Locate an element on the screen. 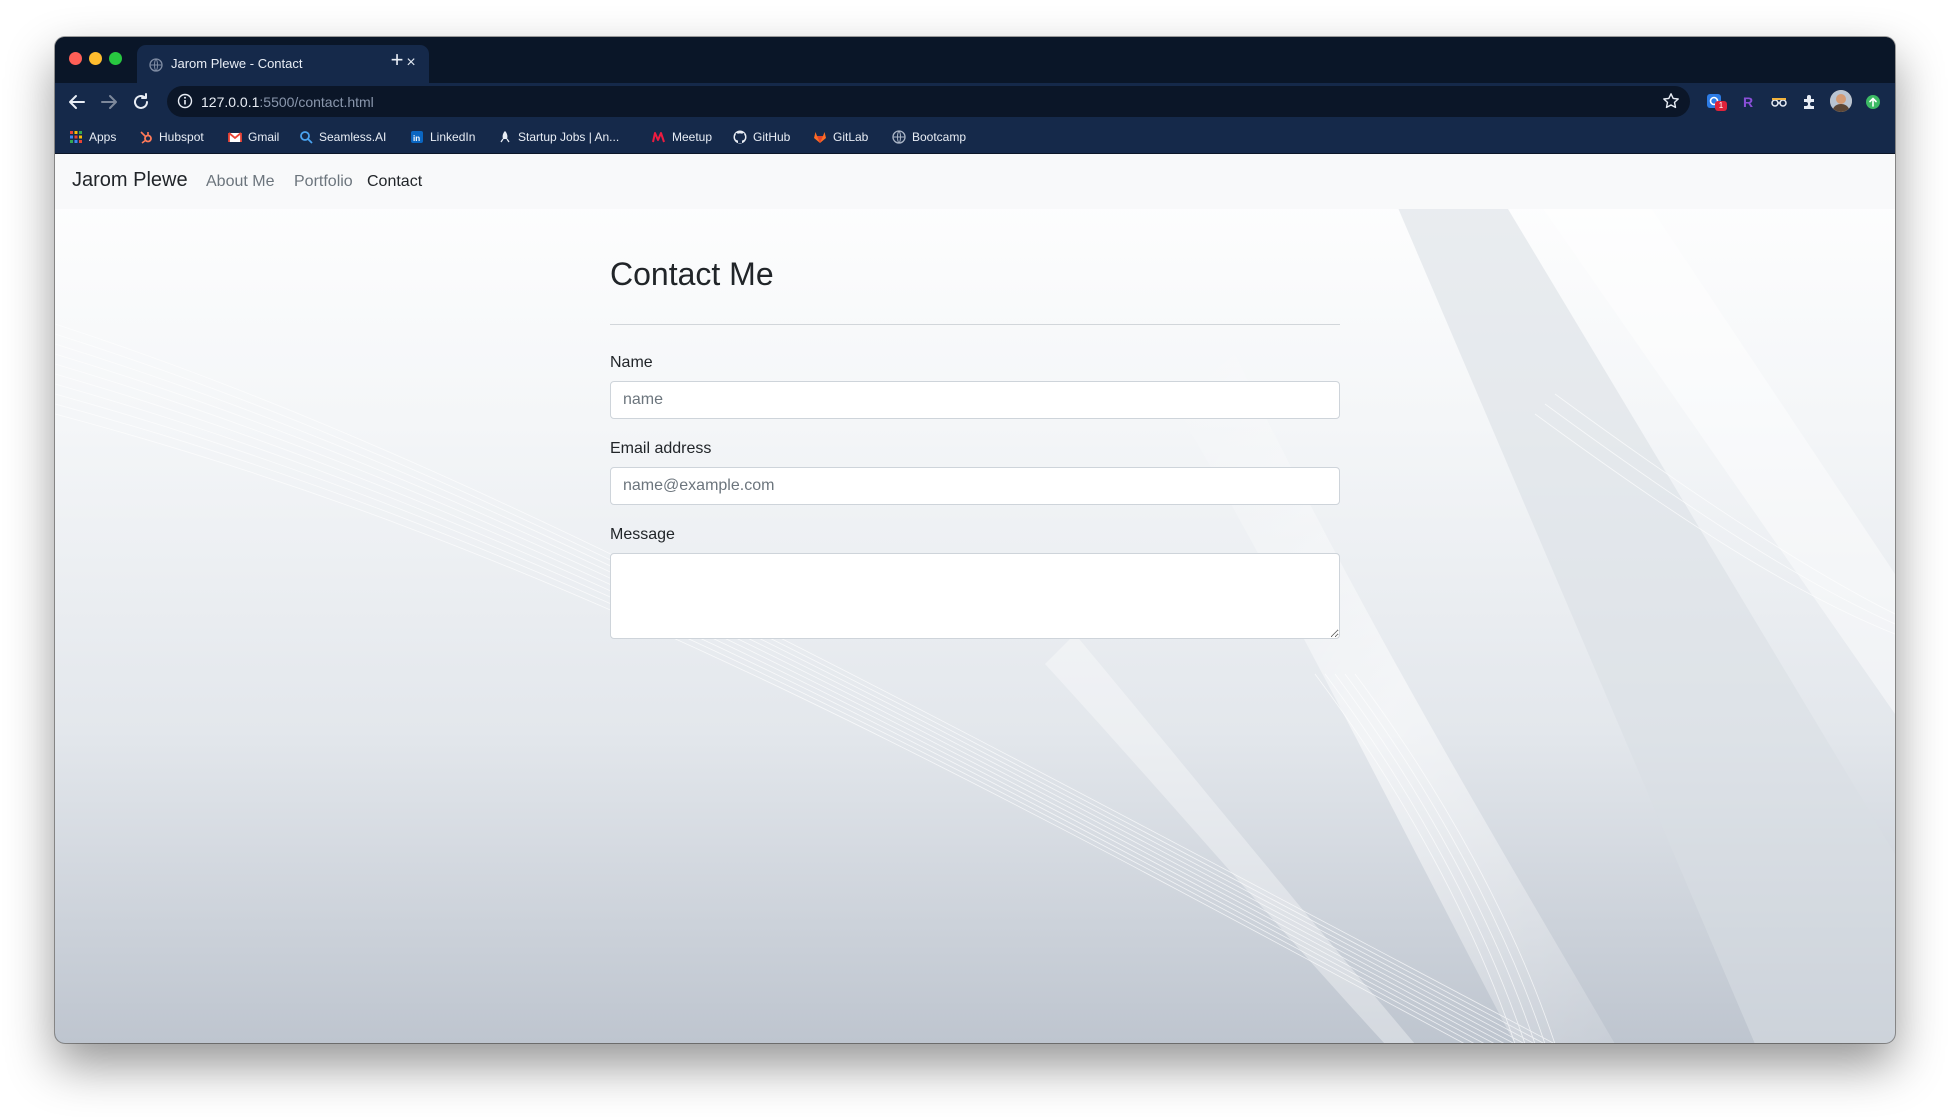 This screenshot has width=1950, height=1117. bookmark-label: Apps is located at coordinates (103, 137).